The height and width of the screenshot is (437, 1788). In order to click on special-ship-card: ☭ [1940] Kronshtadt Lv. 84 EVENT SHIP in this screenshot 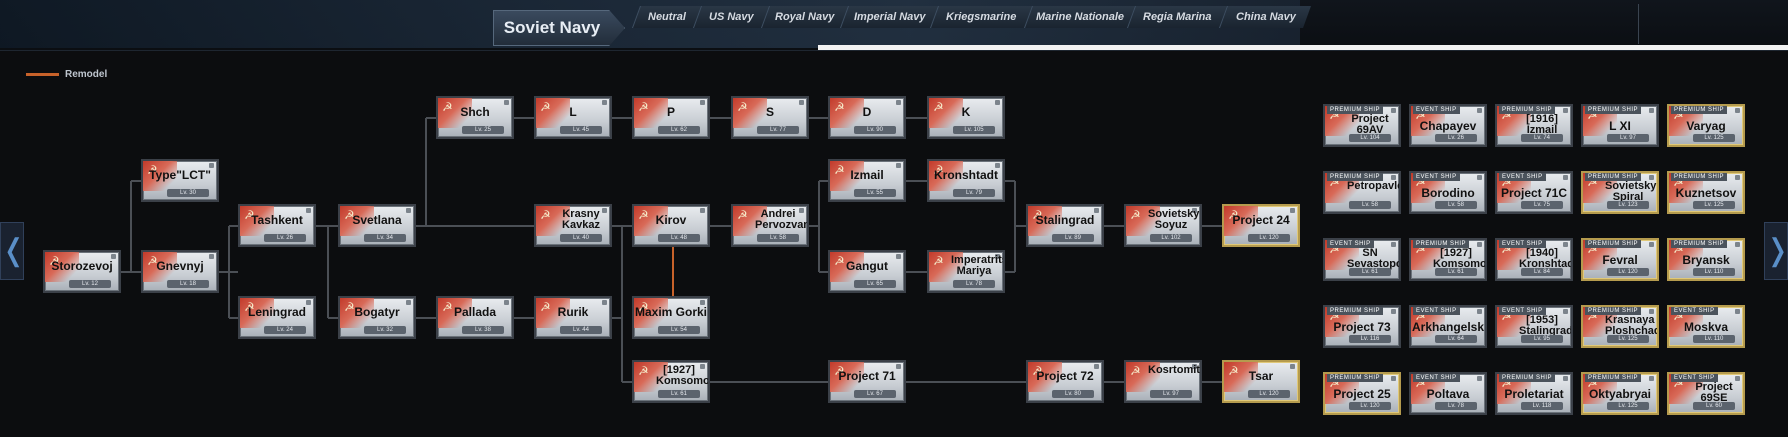, I will do `click(1534, 259)`.